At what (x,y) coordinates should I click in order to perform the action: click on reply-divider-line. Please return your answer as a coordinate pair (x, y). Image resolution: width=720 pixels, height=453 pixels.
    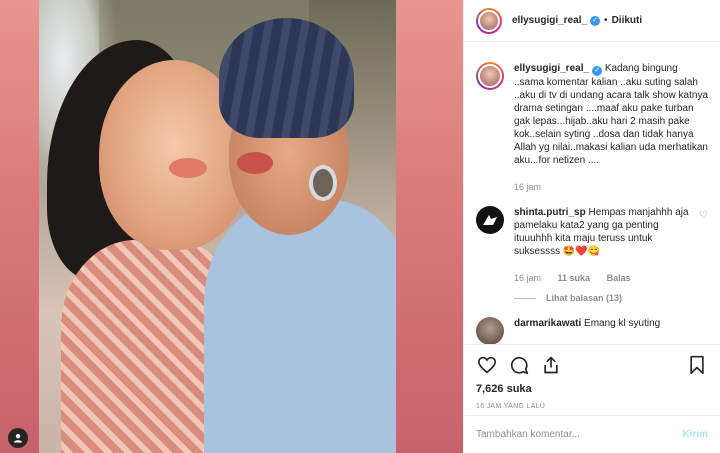
    Looking at the image, I should click on (525, 299).